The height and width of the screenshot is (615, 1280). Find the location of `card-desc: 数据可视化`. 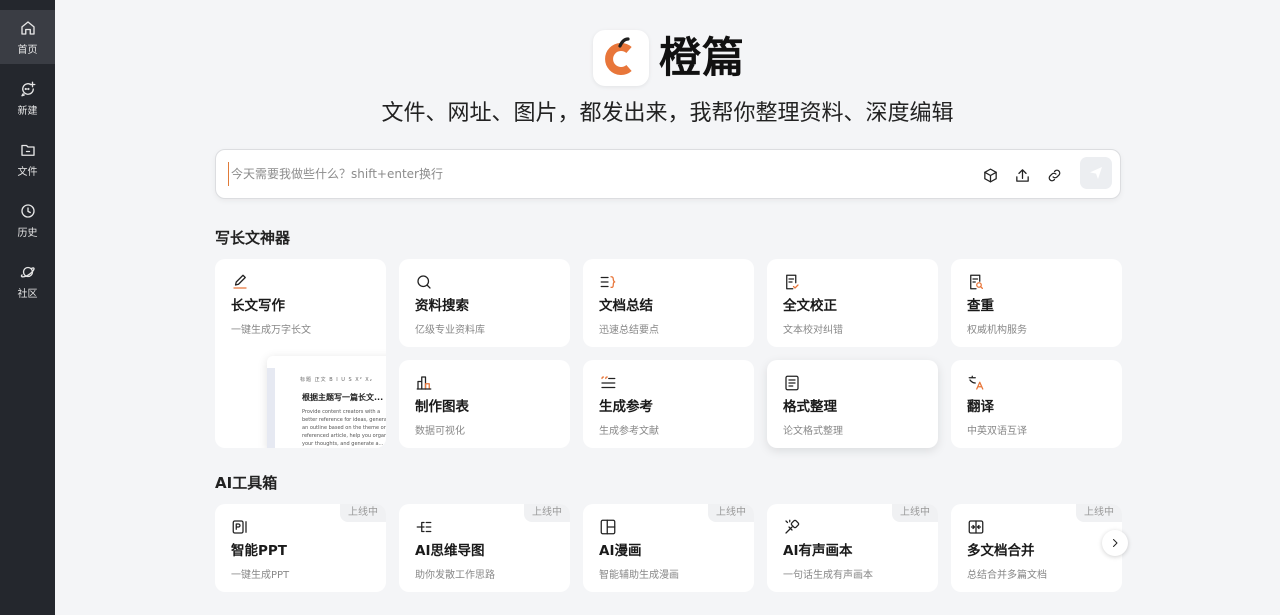

card-desc: 数据可视化 is located at coordinates (440, 431).